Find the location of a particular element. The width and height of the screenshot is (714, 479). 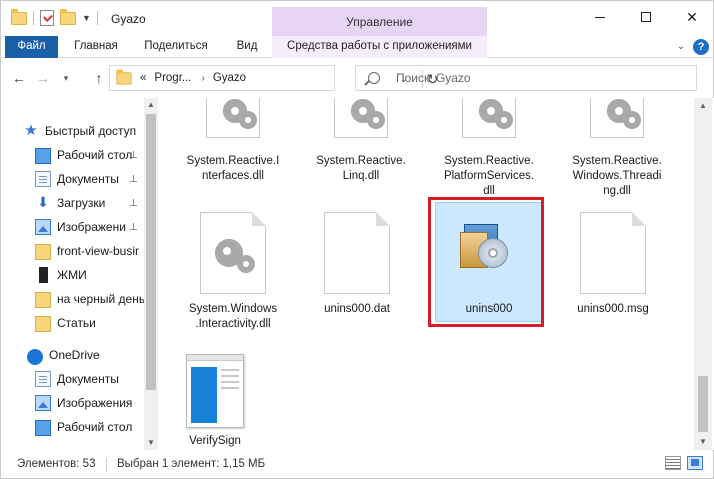

file-item: VerifySign is located at coordinates (215, 399).